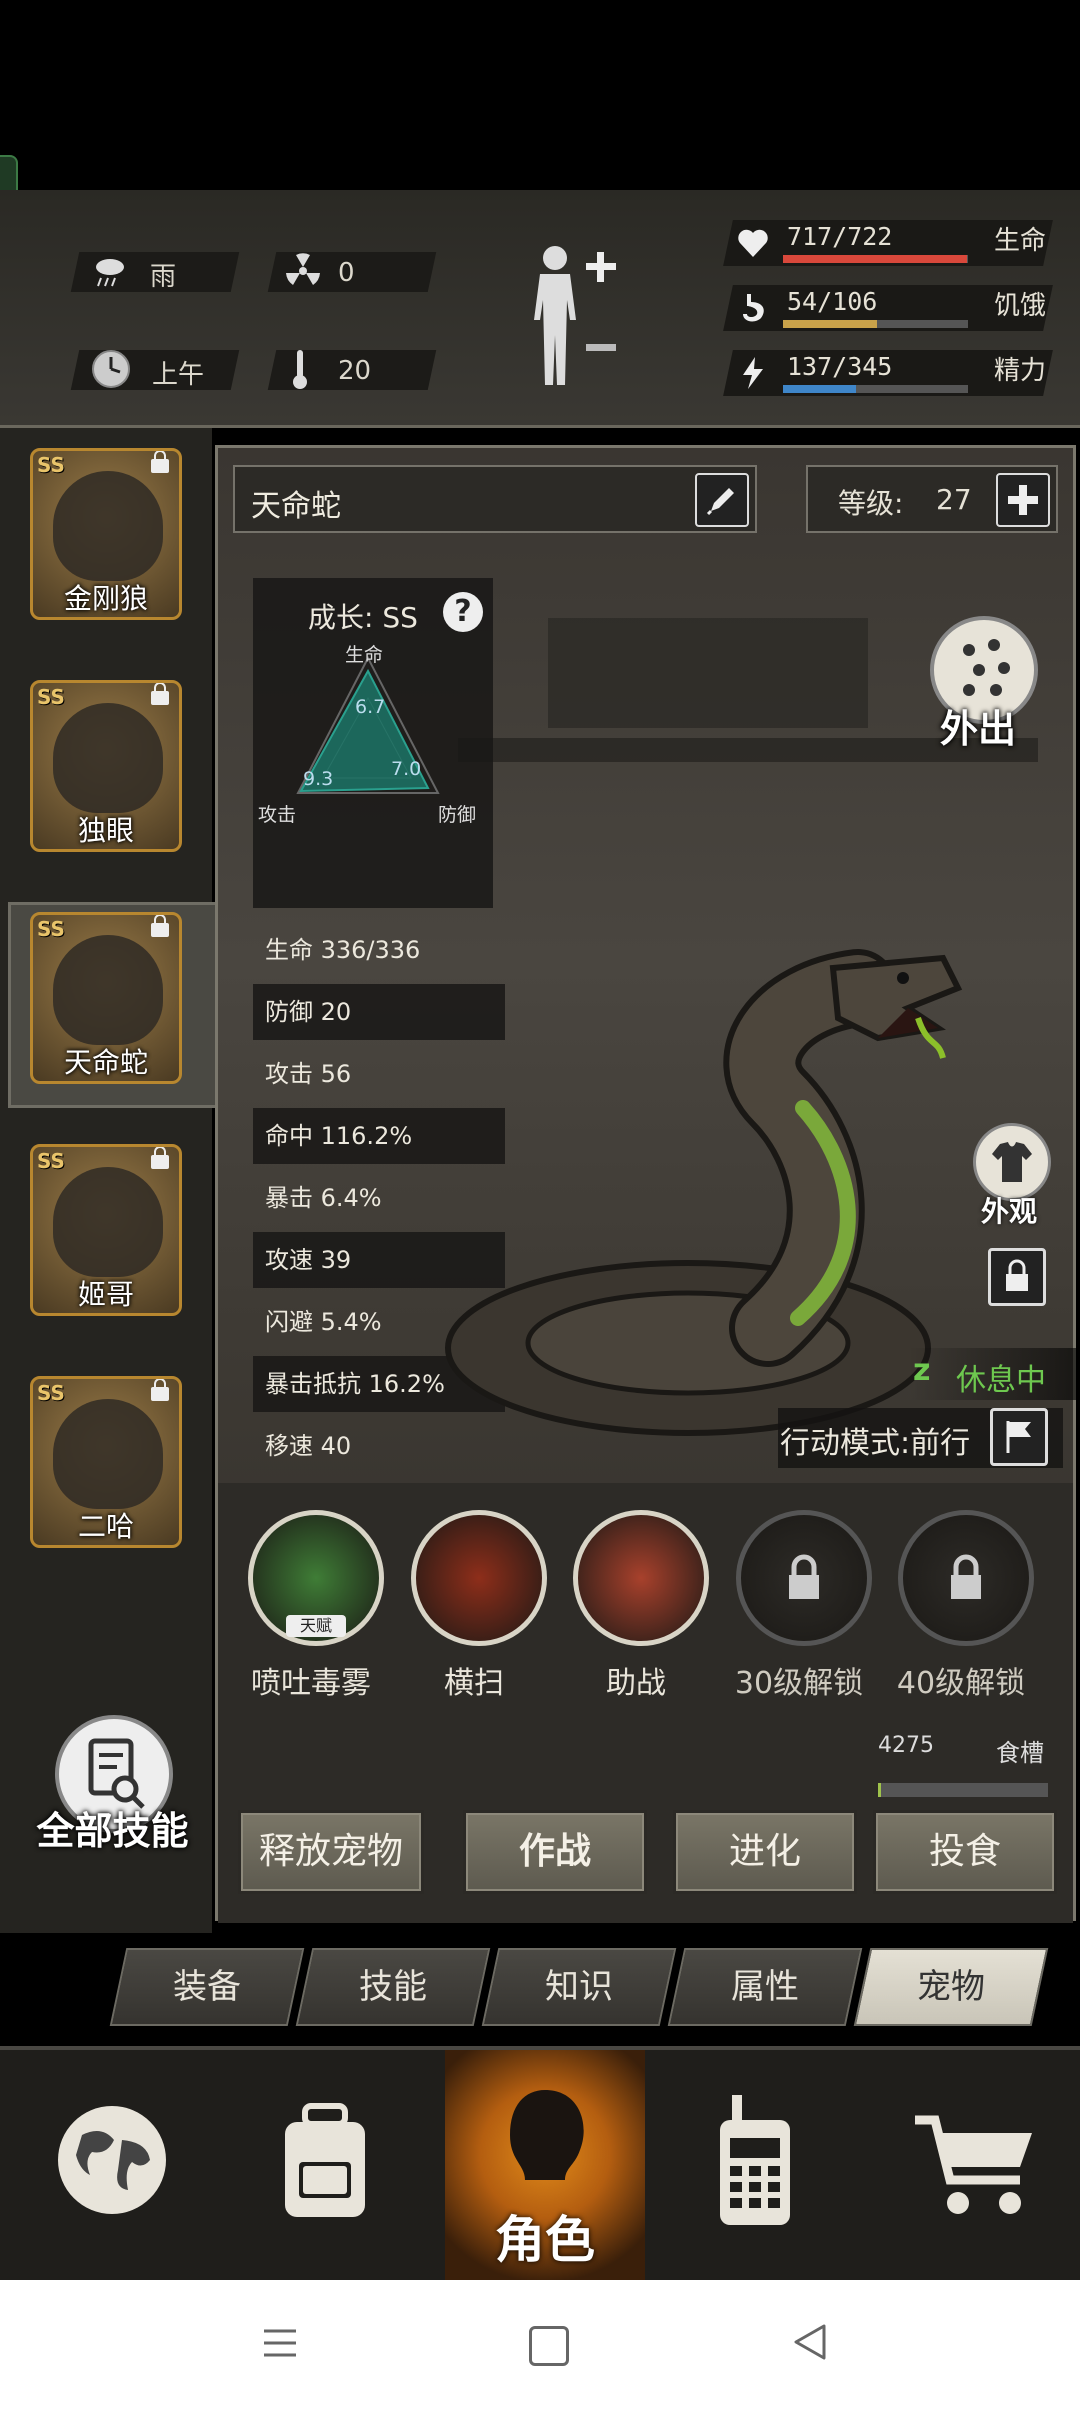 The image size is (1080, 2412). What do you see at coordinates (316, 1626) in the screenshot?
I see `talent-badge: 天赋` at bounding box center [316, 1626].